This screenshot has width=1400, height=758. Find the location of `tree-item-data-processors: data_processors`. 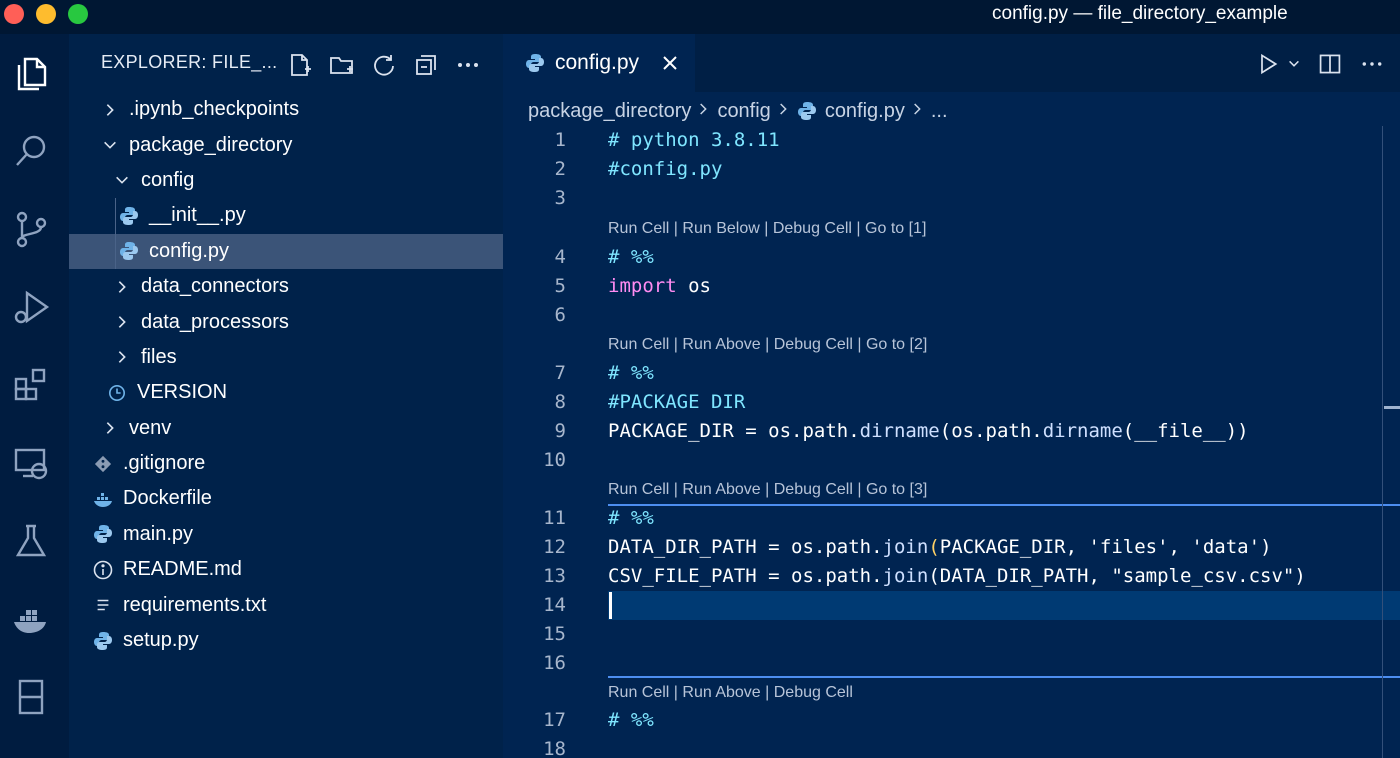

tree-item-data-processors: data_processors is located at coordinates (286, 321).